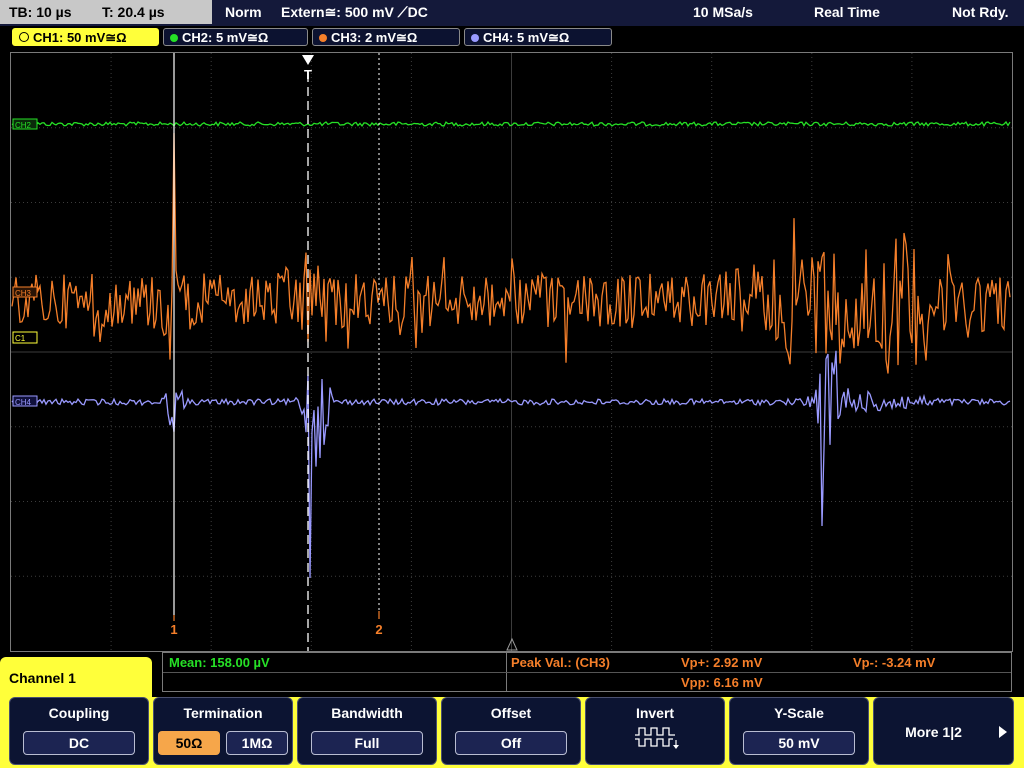 The width and height of the screenshot is (1024, 768). Describe the element at coordinates (219, 662) in the screenshot. I see `mean-measurement: Mean: 158.00 µV` at that location.